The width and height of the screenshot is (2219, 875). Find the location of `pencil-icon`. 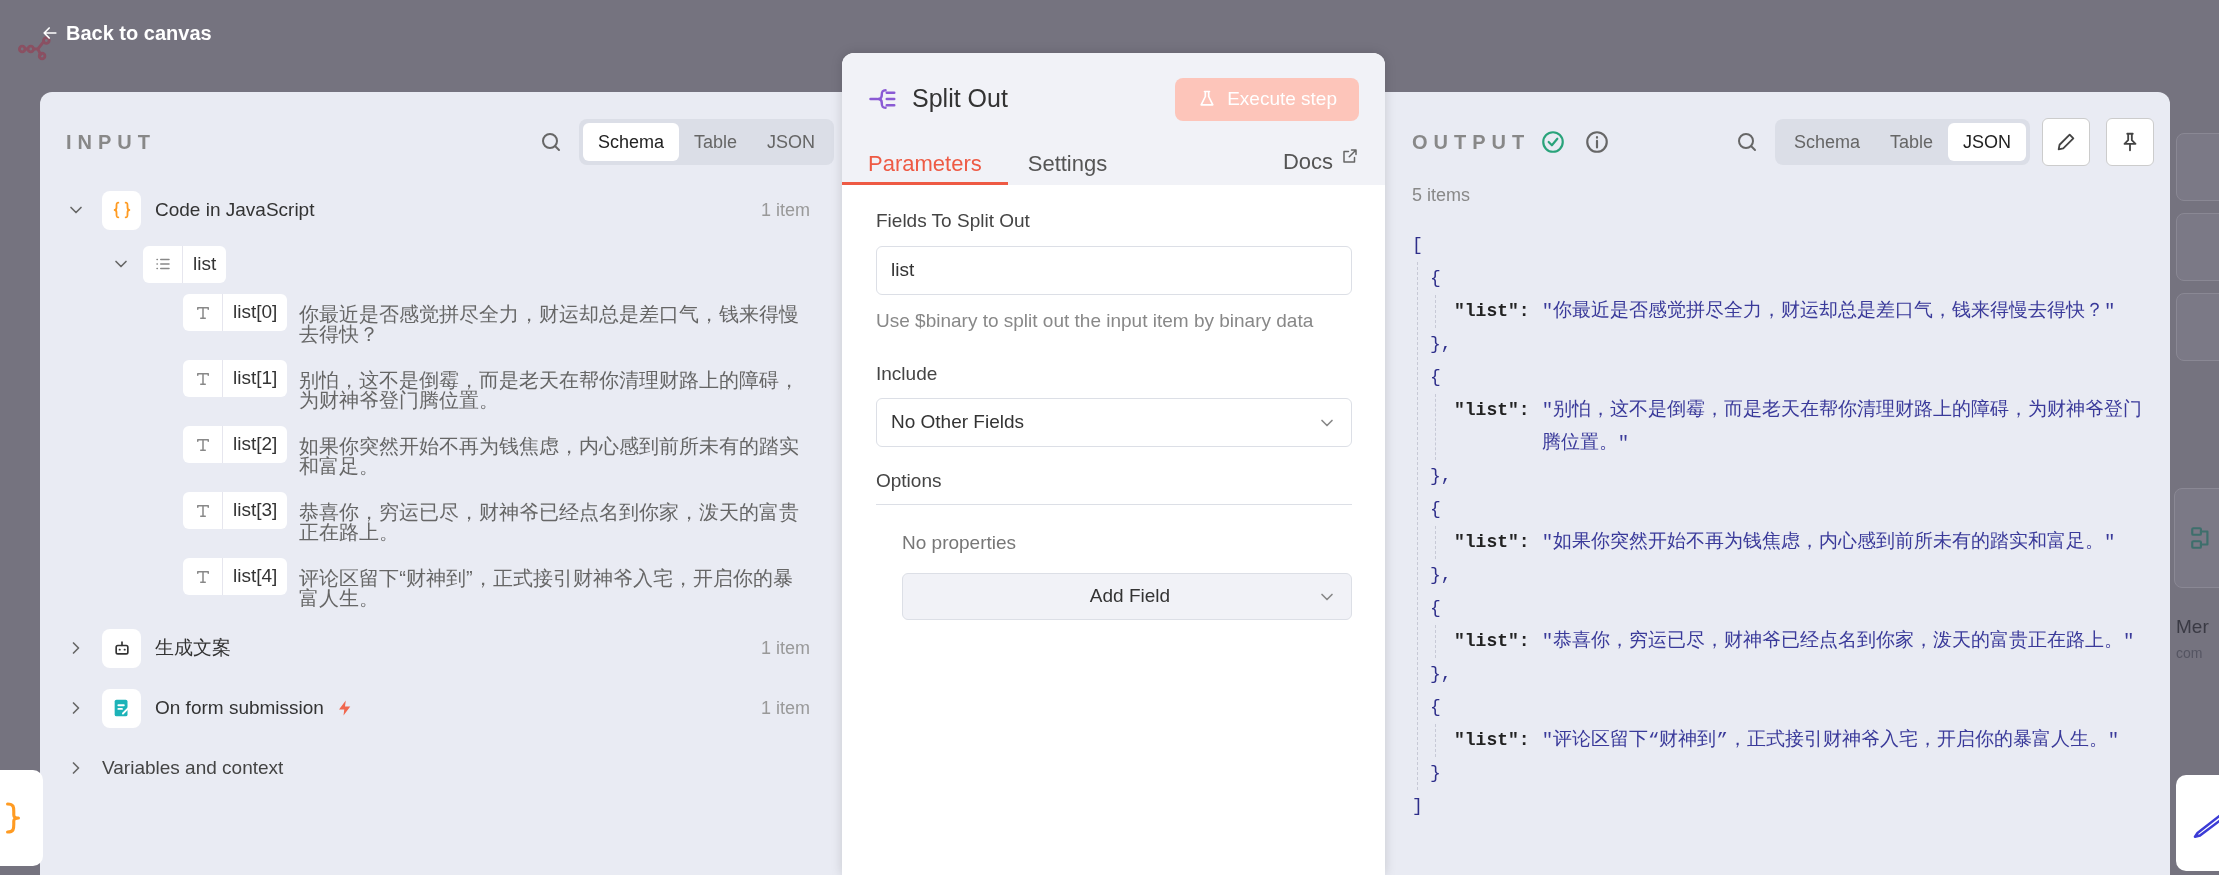

pencil-icon is located at coordinates (2066, 142).